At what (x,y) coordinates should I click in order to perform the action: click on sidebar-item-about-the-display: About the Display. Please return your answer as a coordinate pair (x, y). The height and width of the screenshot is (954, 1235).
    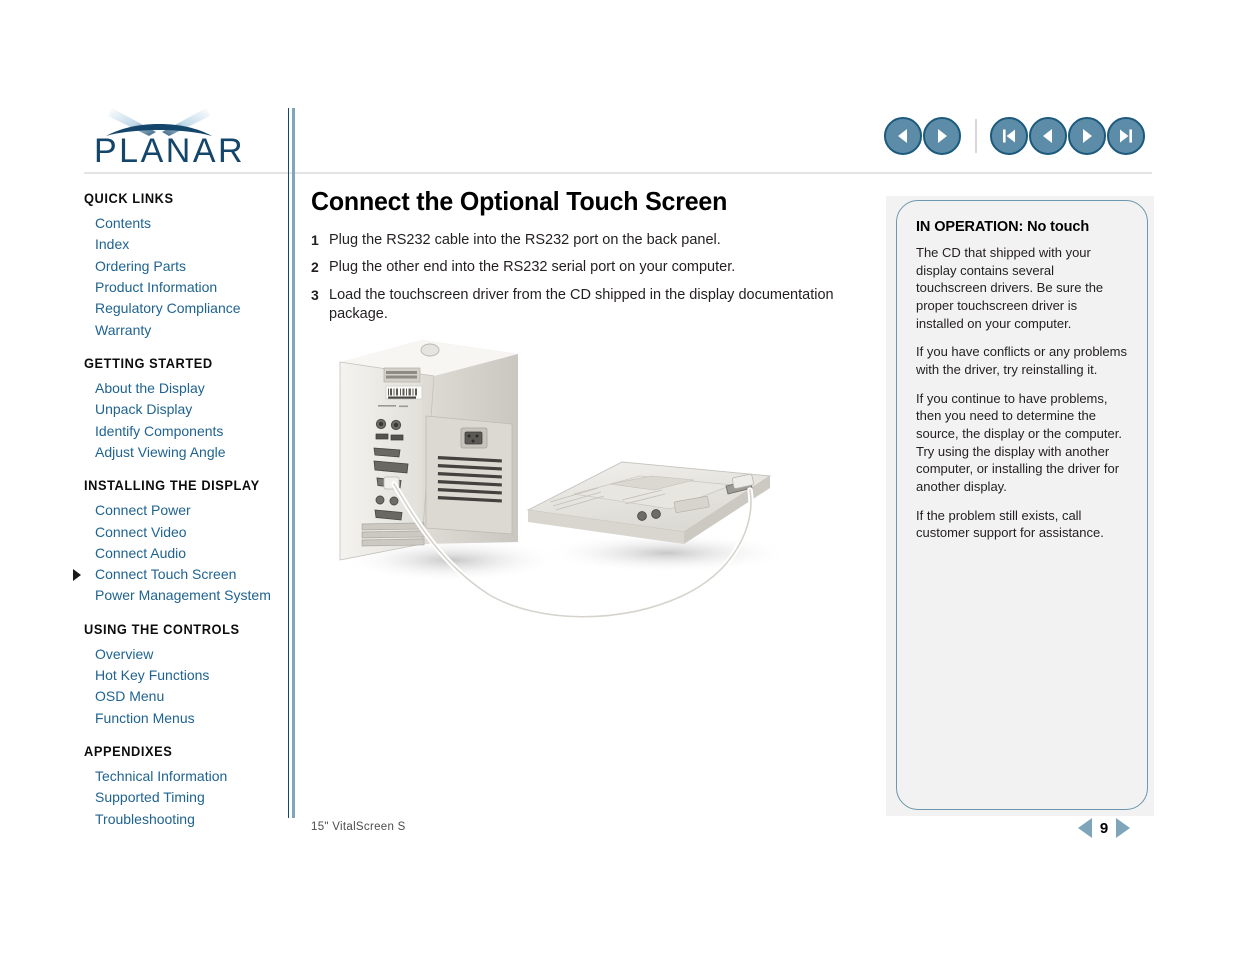
    Looking at the image, I should click on (184, 388).